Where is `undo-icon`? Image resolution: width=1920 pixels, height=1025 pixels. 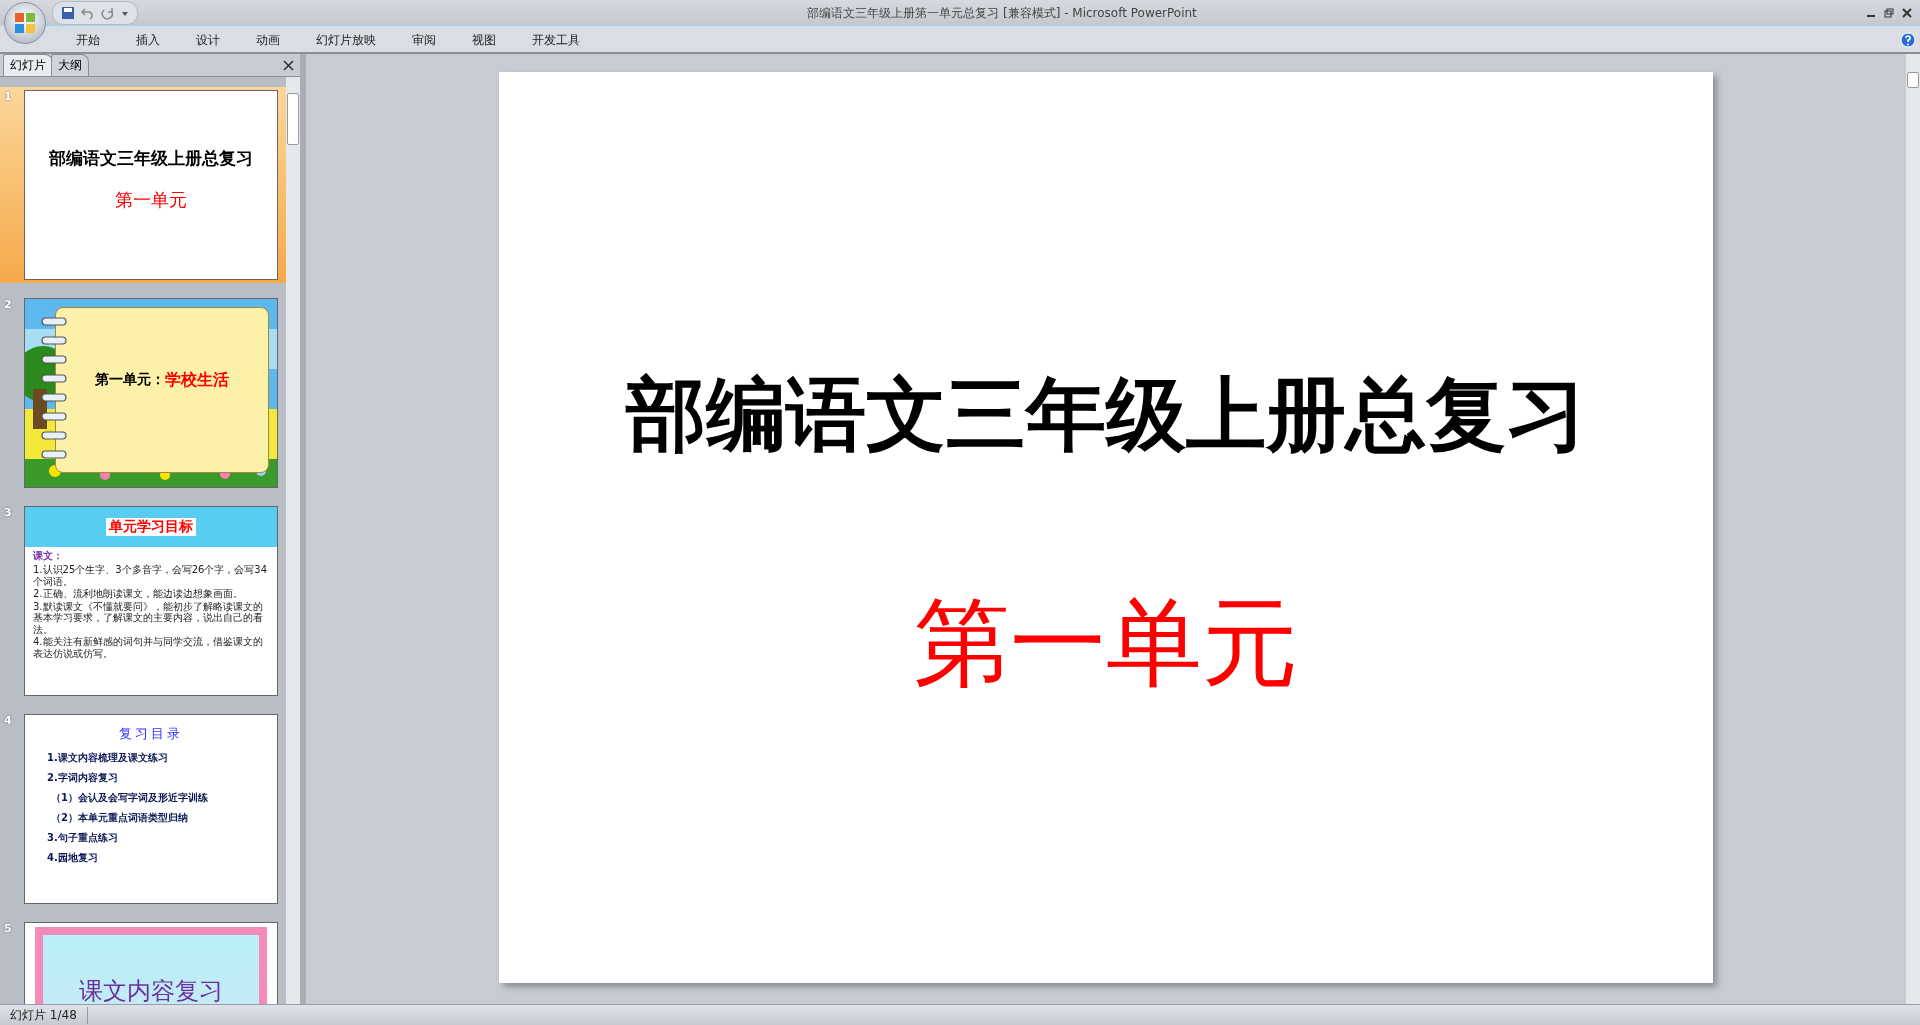
undo-icon is located at coordinates (88, 13).